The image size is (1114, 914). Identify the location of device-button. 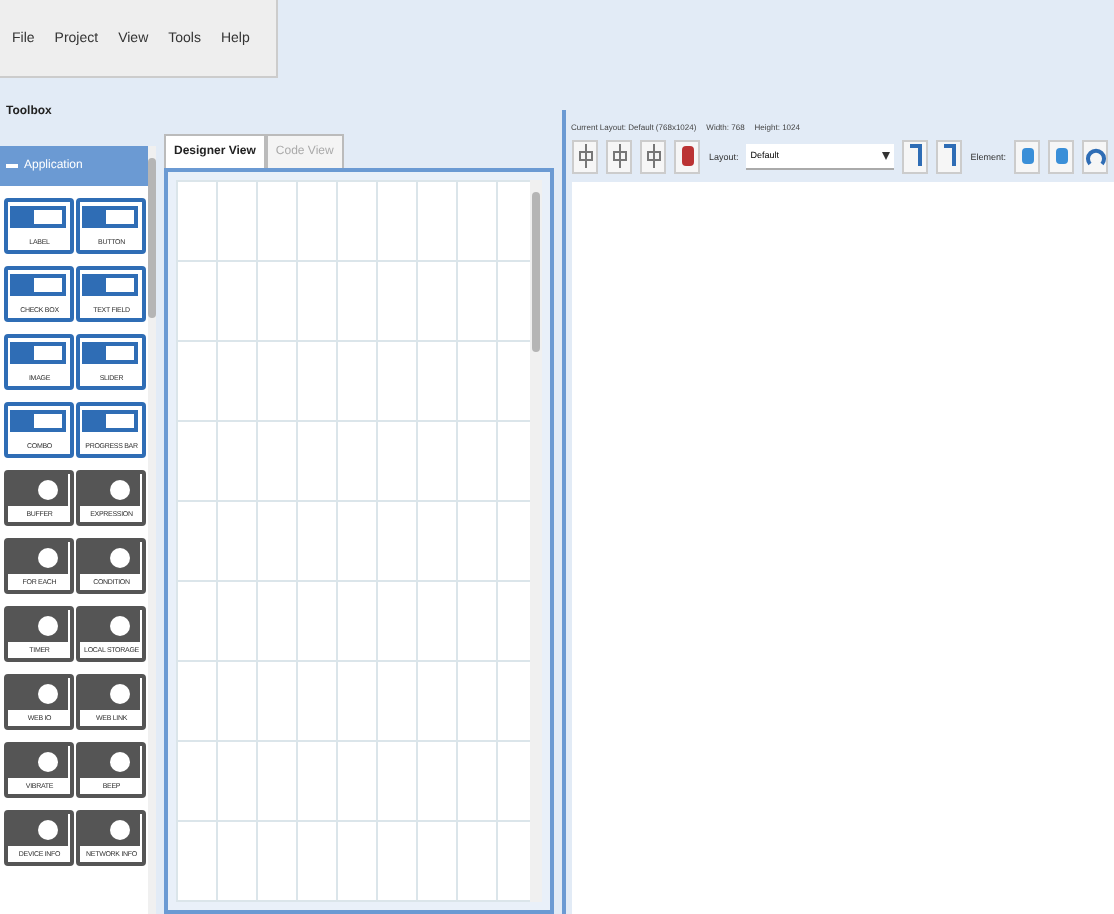
(687, 156).